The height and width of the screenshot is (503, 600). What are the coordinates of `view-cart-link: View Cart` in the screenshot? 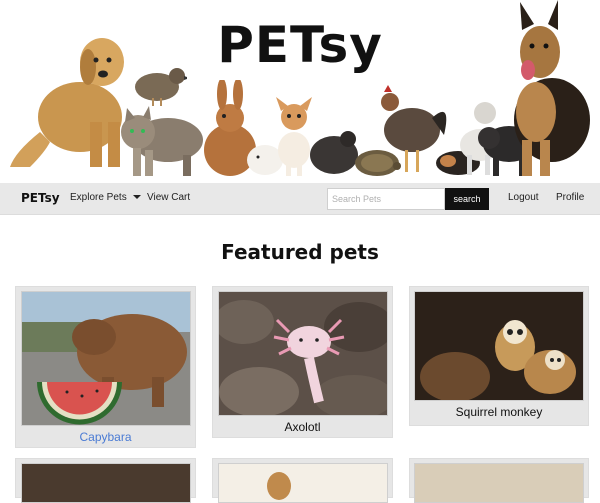 It's located at (168, 197).